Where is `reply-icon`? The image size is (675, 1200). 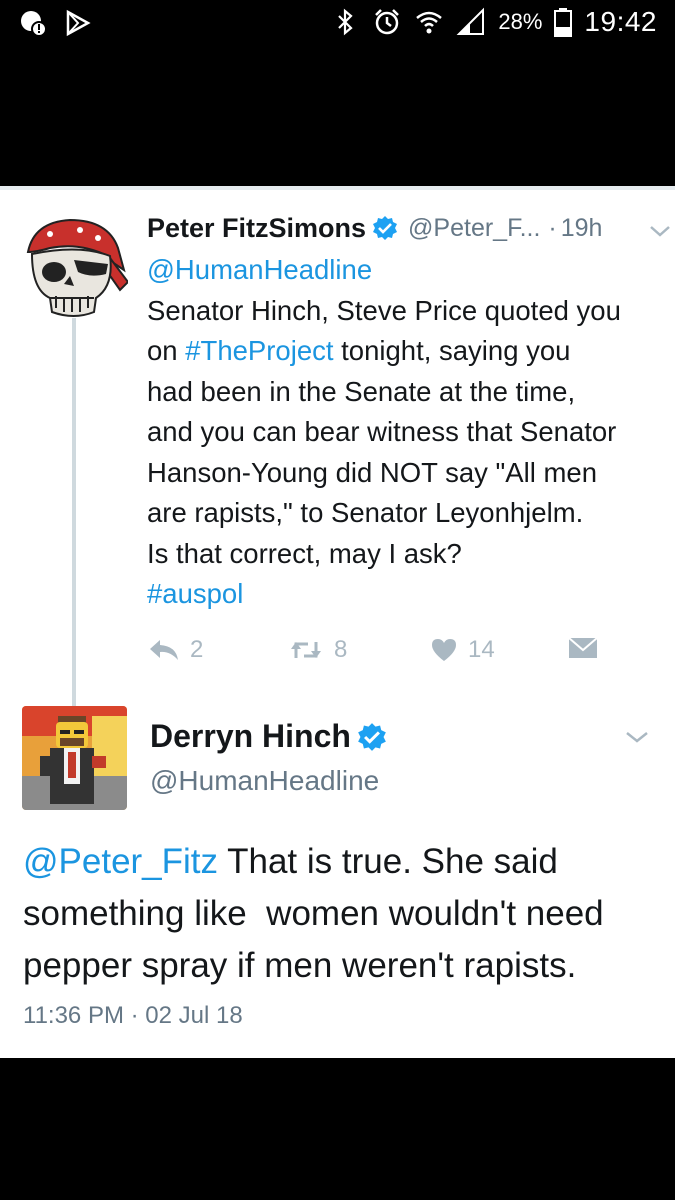
reply-icon is located at coordinates (164, 650).